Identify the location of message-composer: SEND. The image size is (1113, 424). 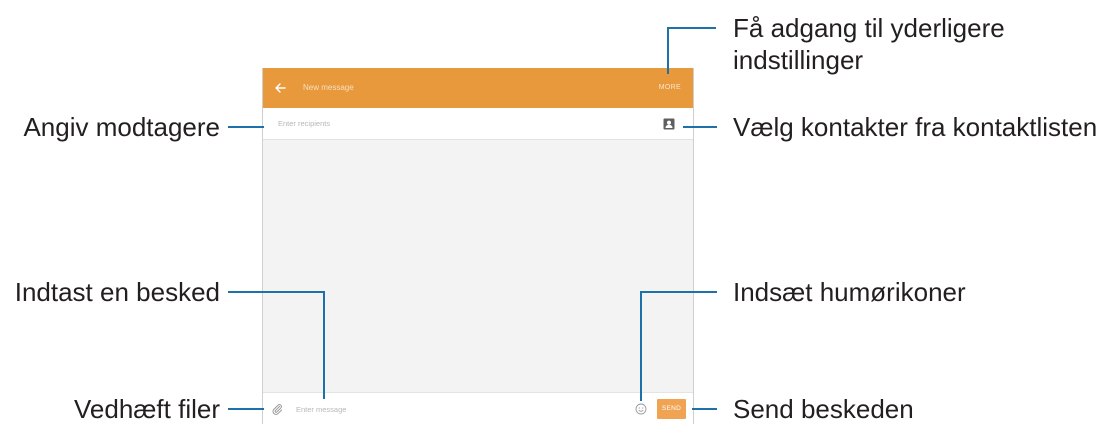
(478, 408).